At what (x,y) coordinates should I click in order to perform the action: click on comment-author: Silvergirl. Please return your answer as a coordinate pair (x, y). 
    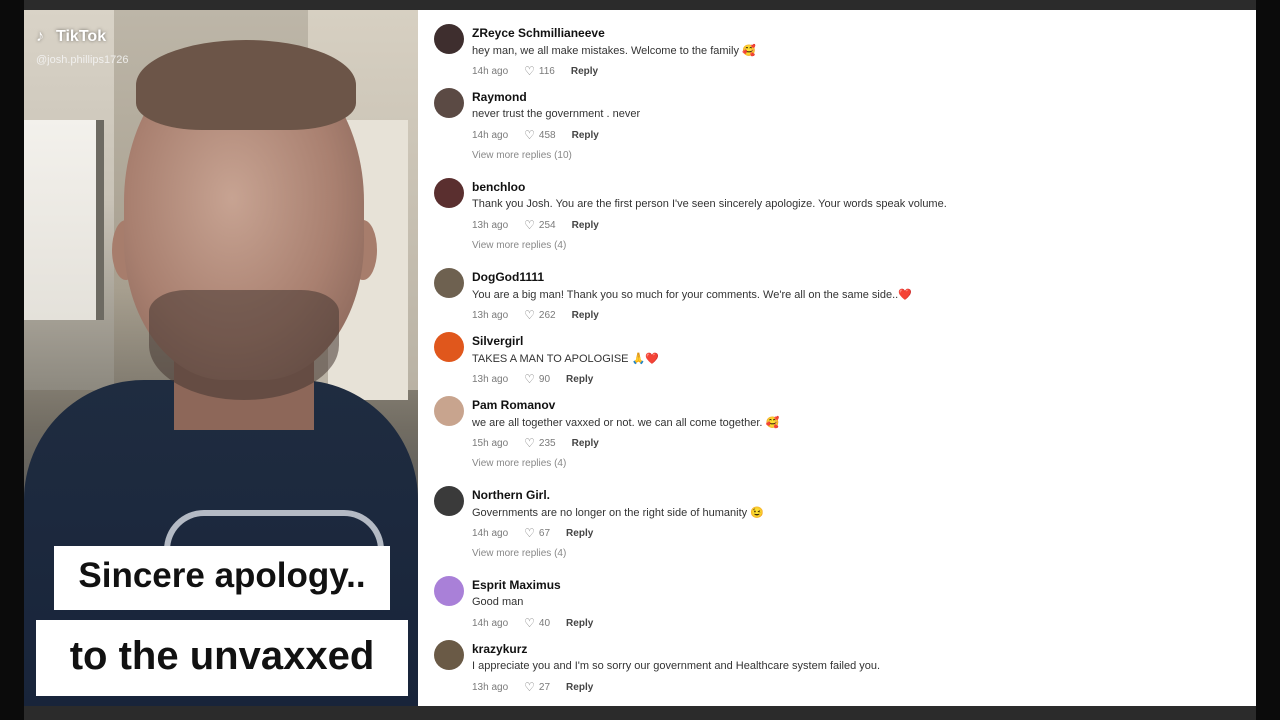
    Looking at the image, I should click on (497, 341).